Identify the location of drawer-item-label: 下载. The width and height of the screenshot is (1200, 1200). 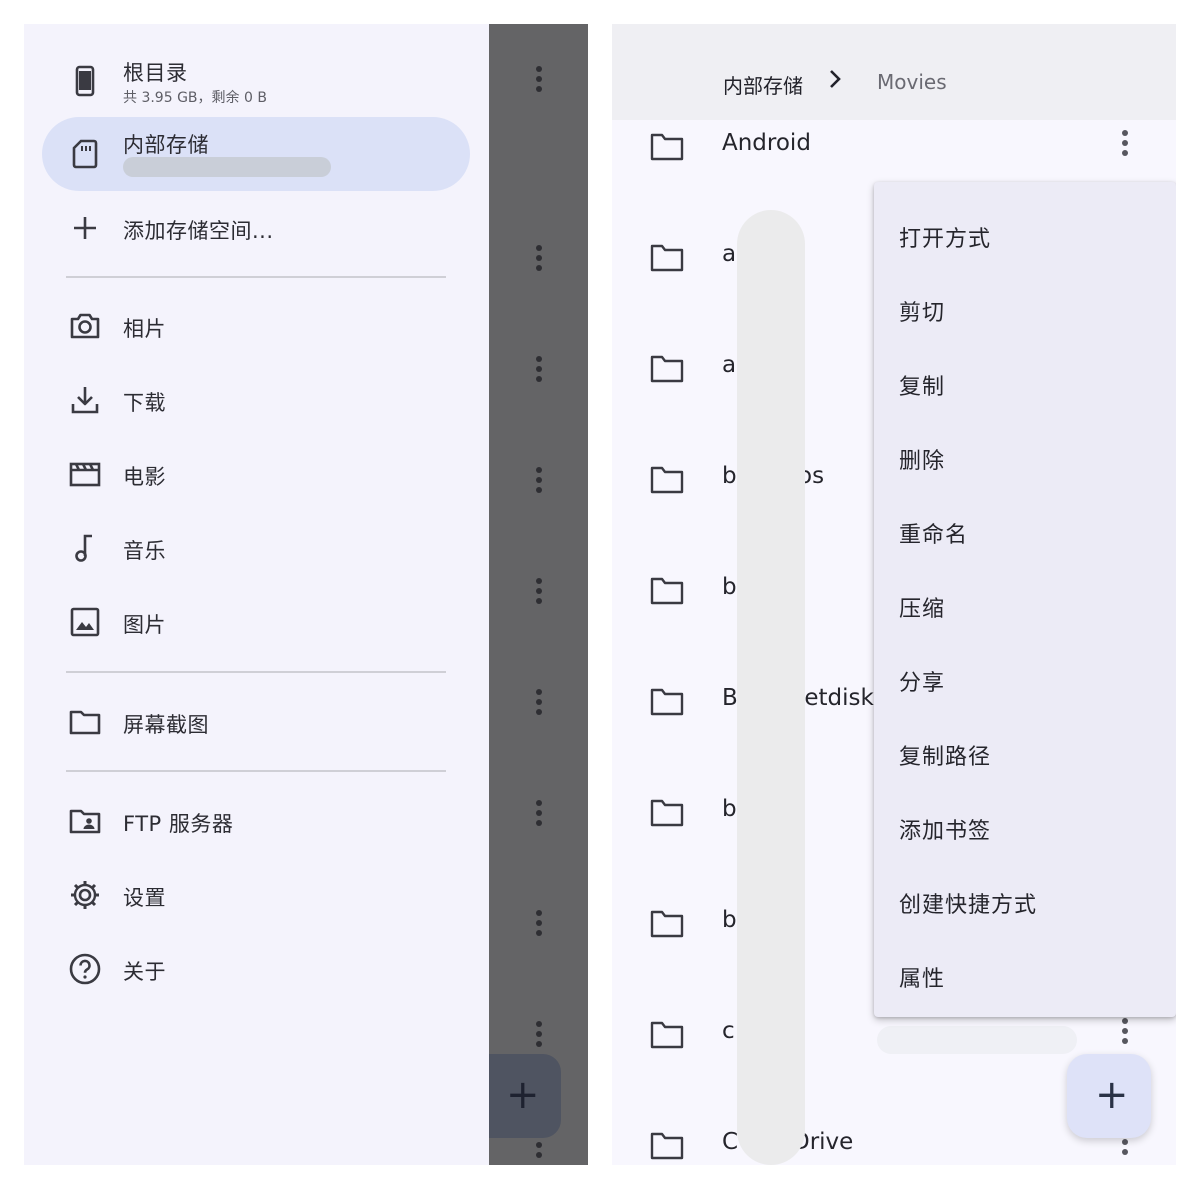
(144, 403).